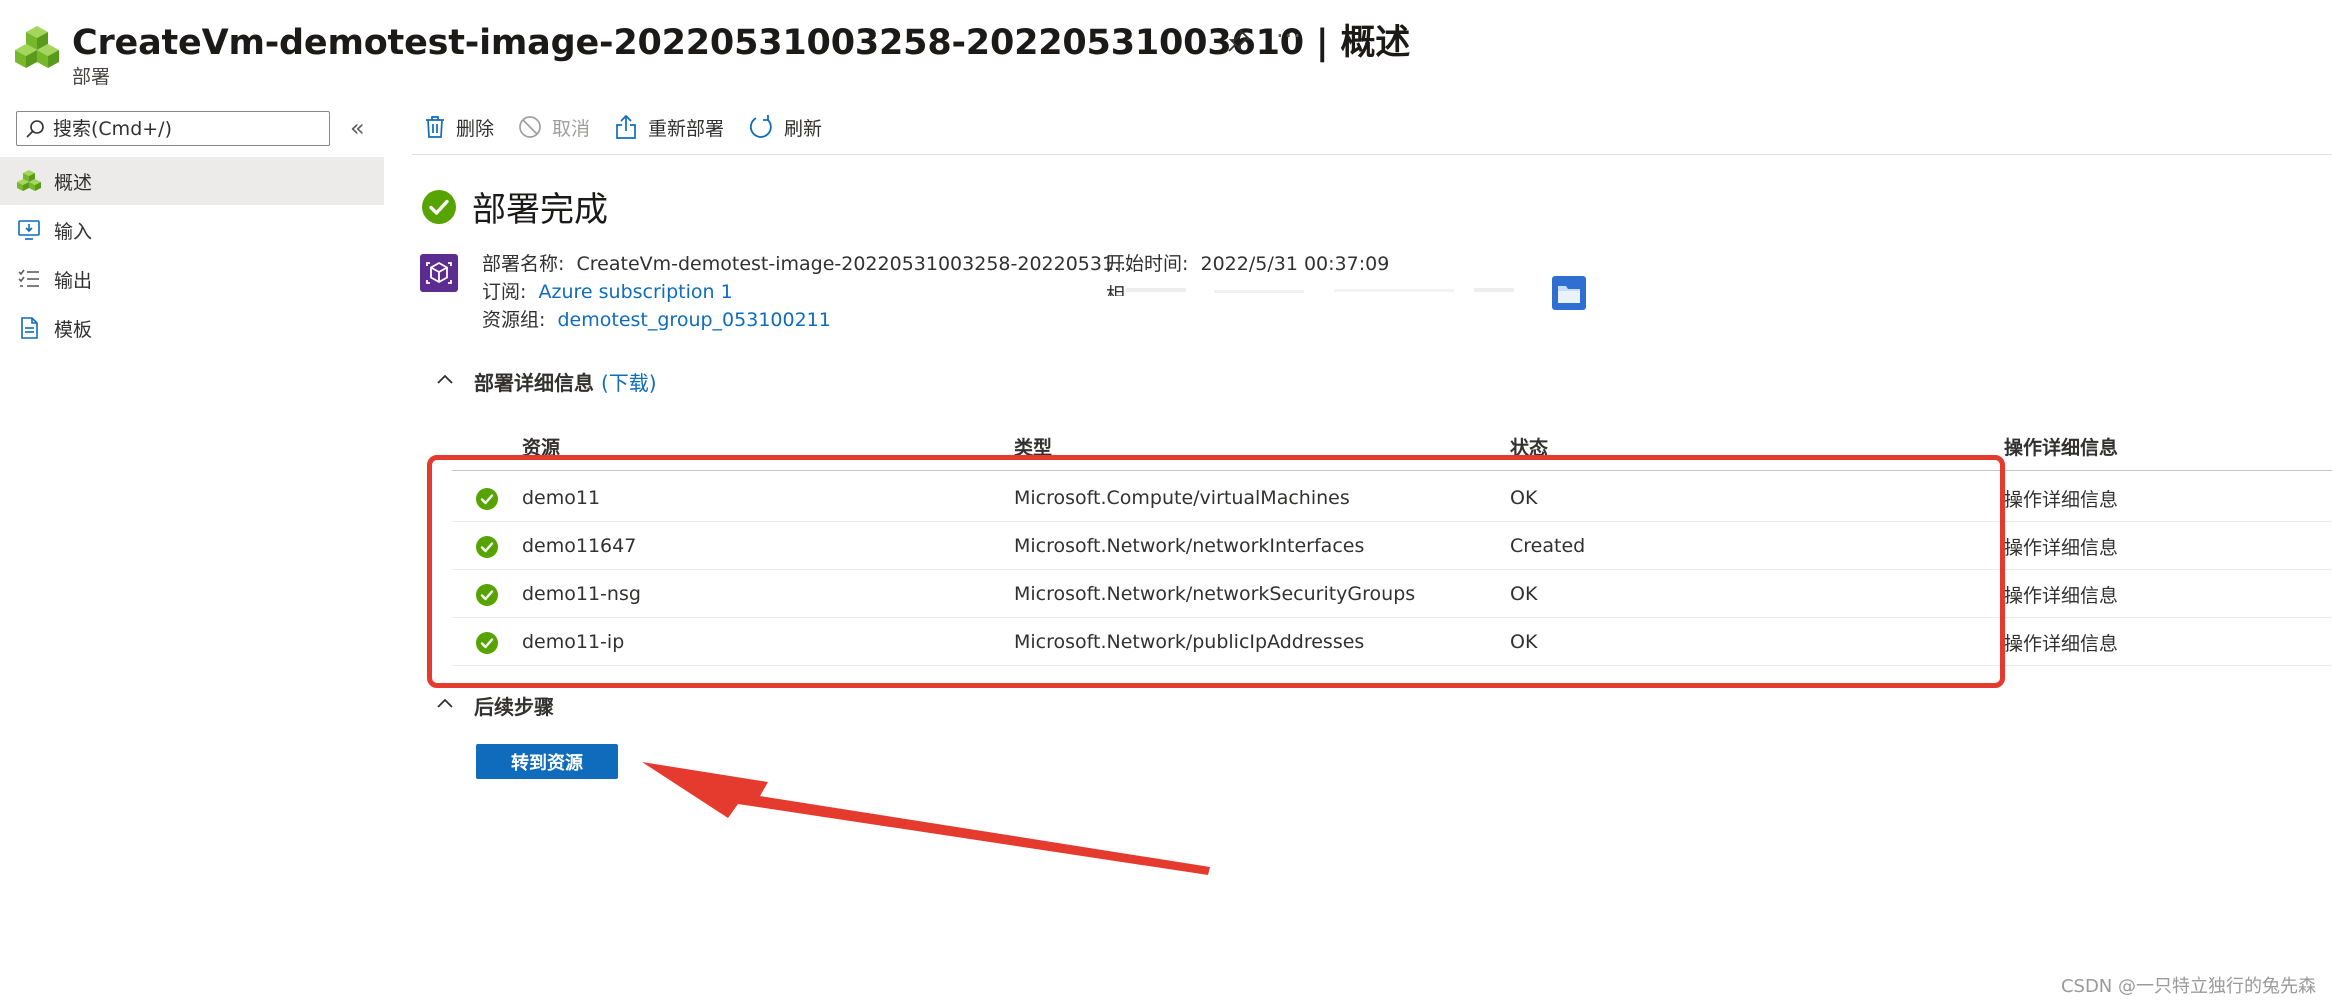  I want to click on column-header-operation-details: 操作详细信息, so click(2061, 448).